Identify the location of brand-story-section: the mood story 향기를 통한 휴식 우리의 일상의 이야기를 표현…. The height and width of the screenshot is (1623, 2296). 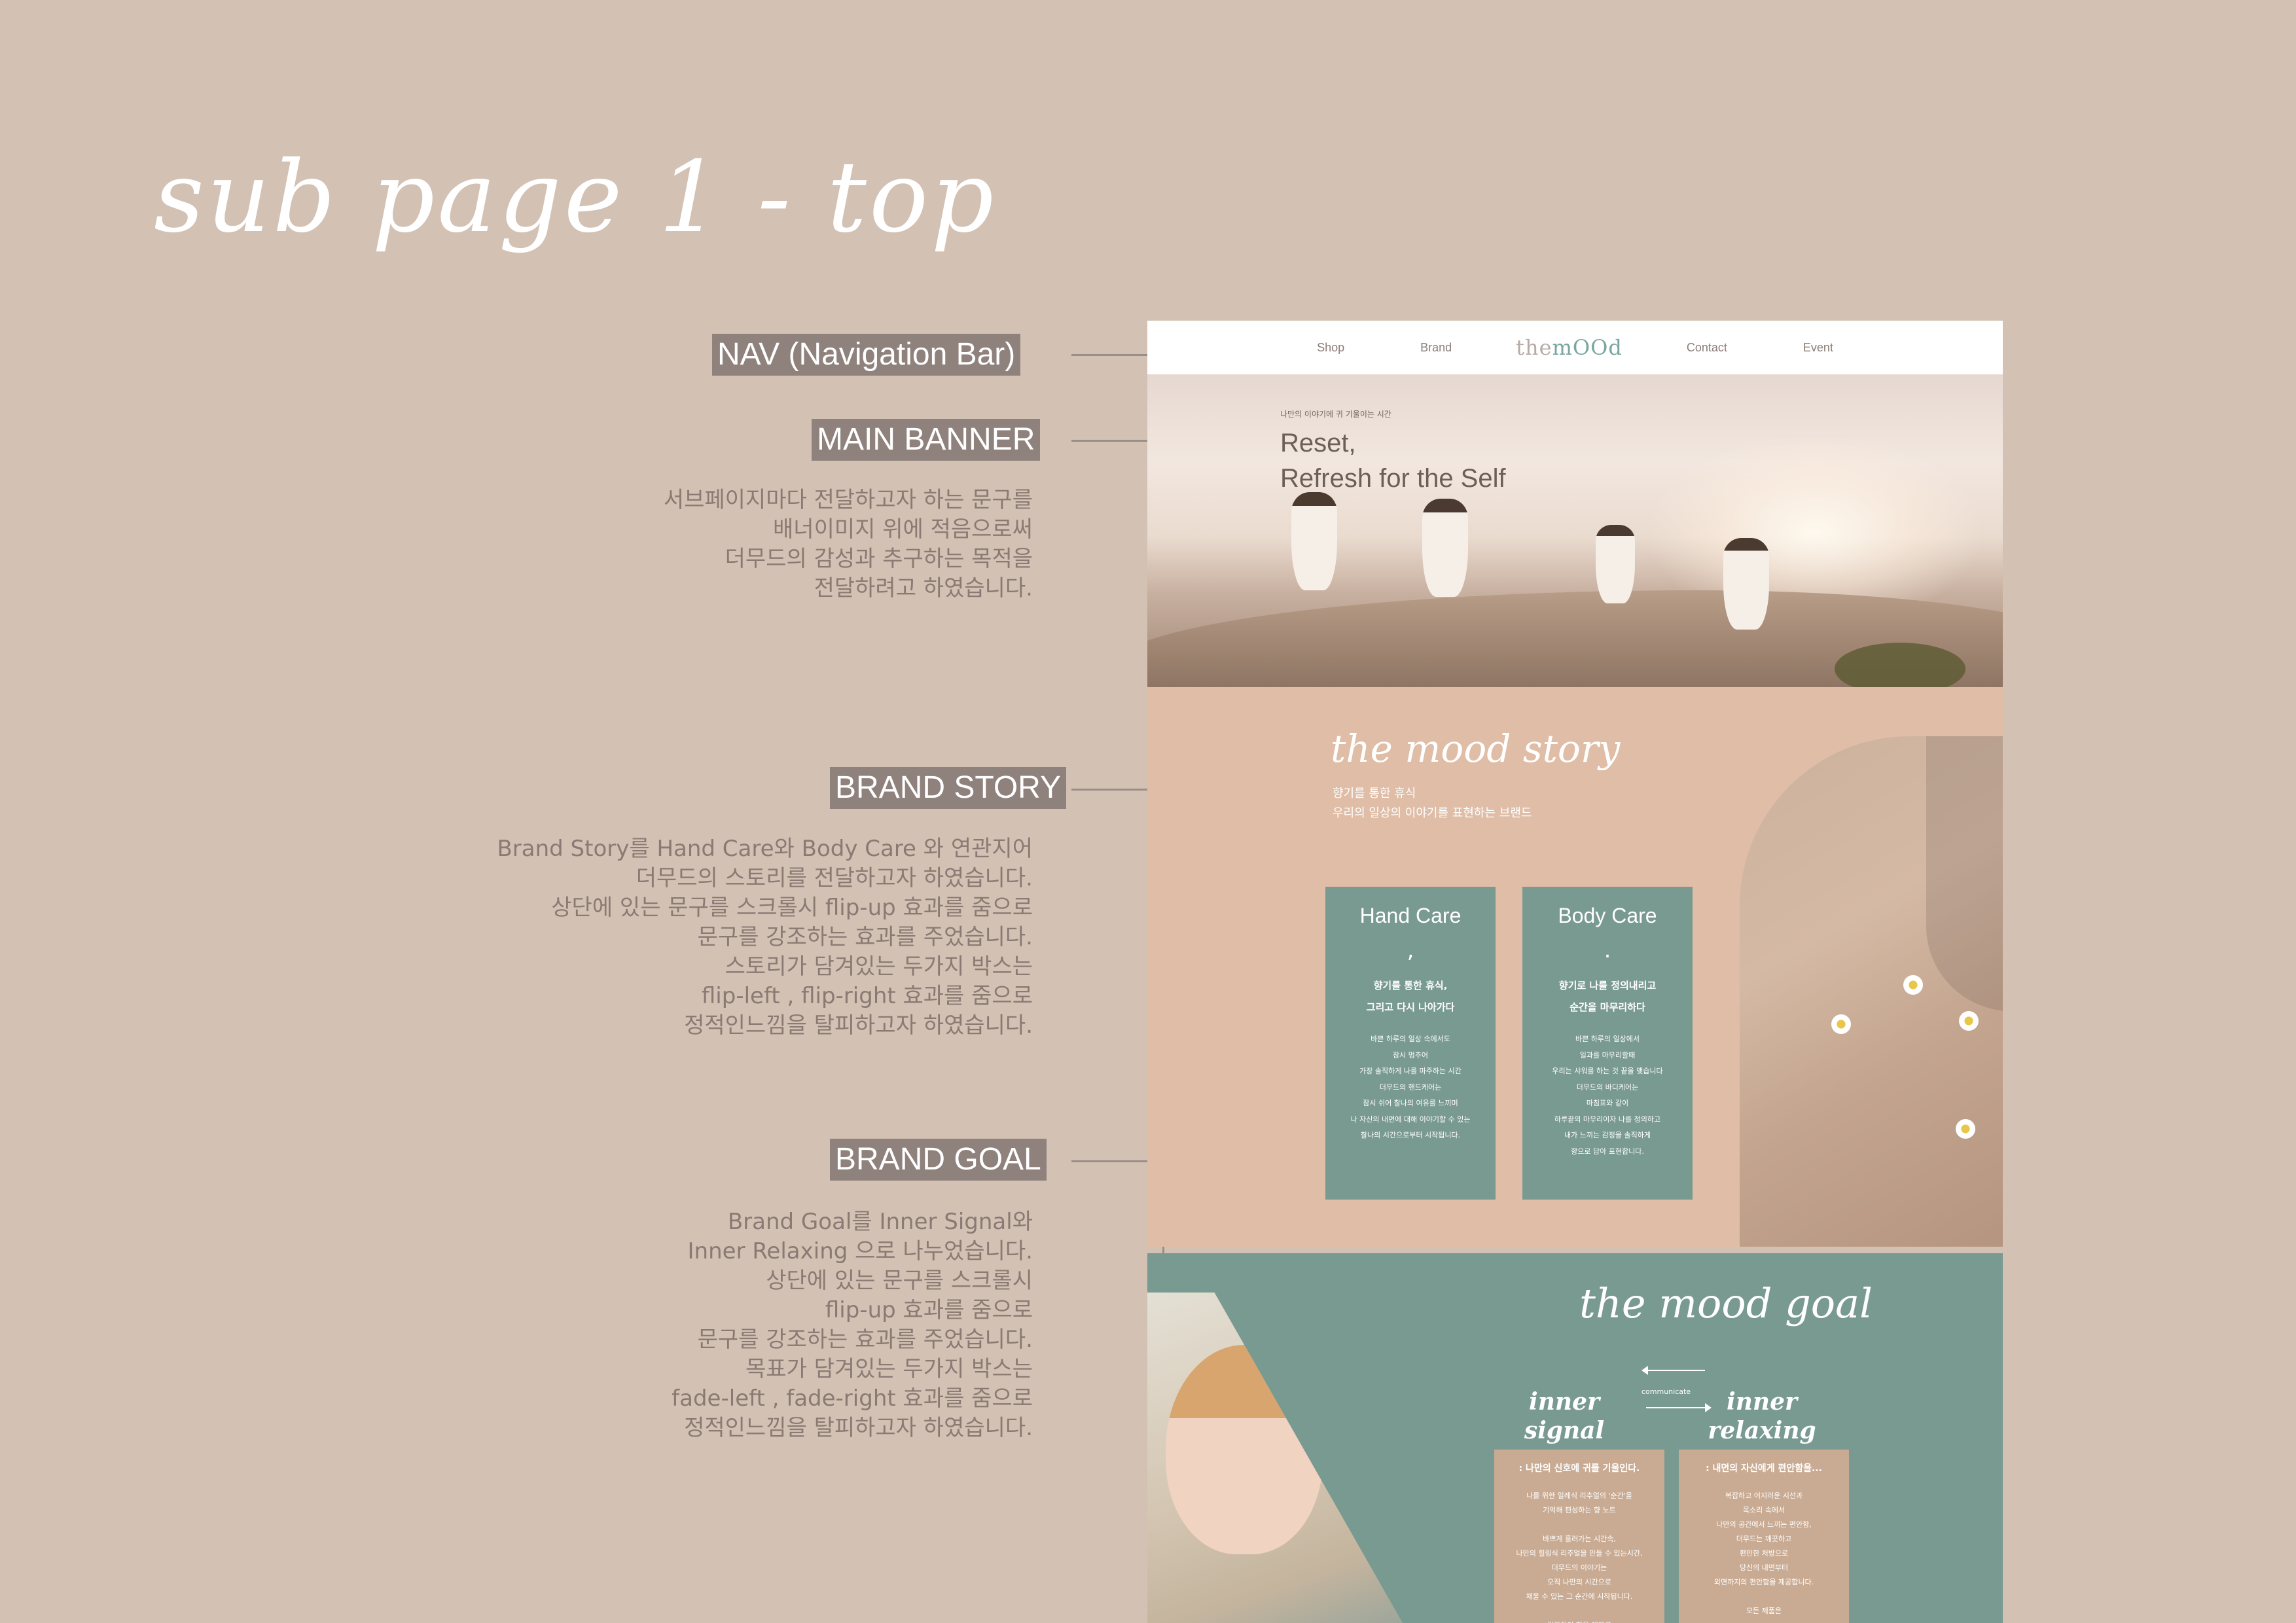
(1575, 967).